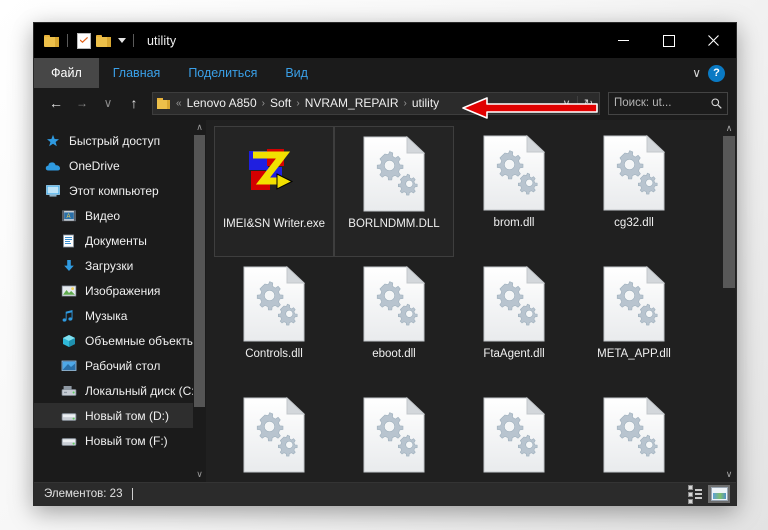 This screenshot has width=768, height=530. Describe the element at coordinates (69, 341) in the screenshot. I see `3dobjects-icon` at that location.